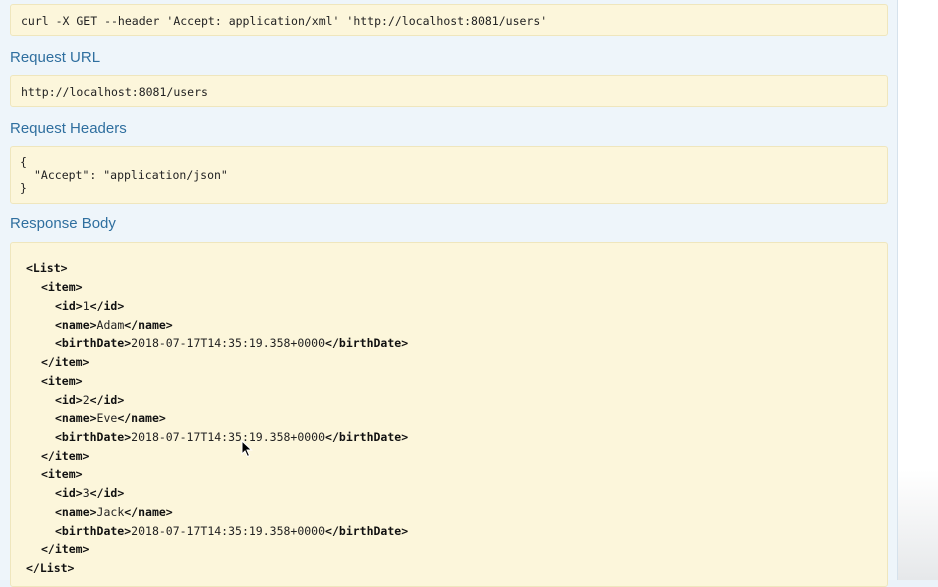  Describe the element at coordinates (23, 188) in the screenshot. I see `headers-close-brace: }` at that location.